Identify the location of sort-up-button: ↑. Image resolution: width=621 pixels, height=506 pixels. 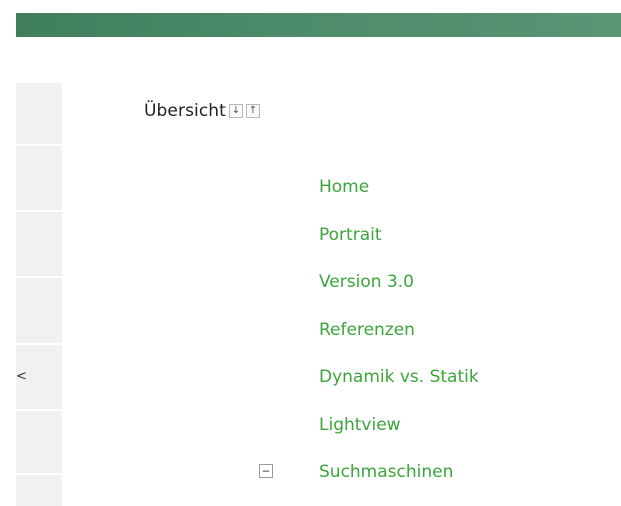
(252, 111).